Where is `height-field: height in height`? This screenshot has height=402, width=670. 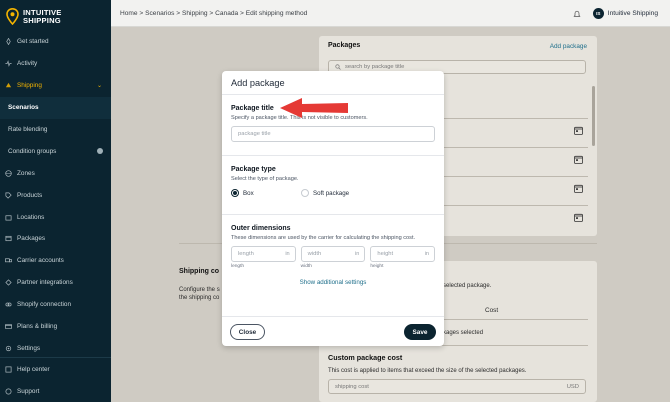 height-field: height in height is located at coordinates (403, 257).